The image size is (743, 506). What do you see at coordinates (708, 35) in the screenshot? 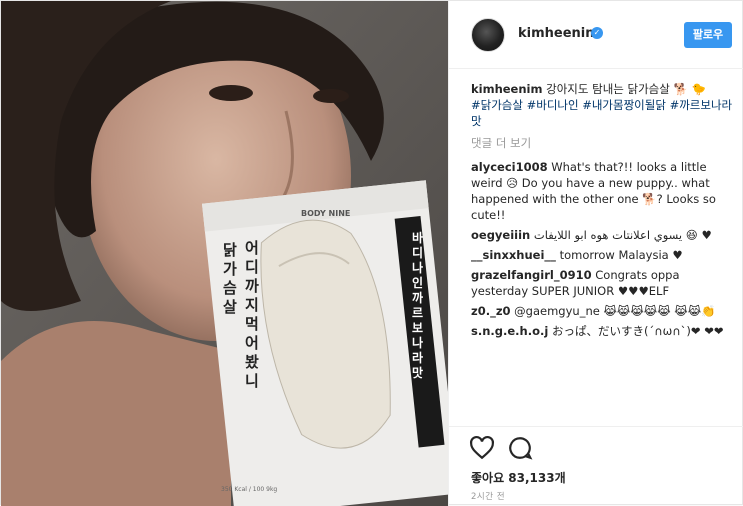
I see `follow-button: 팔로우` at bounding box center [708, 35].